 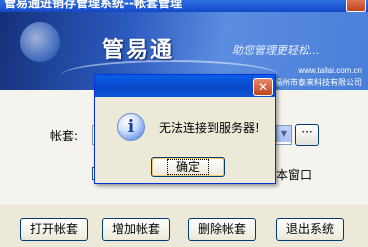 I want to click on ok-button-label: 确定, so click(x=187, y=167).